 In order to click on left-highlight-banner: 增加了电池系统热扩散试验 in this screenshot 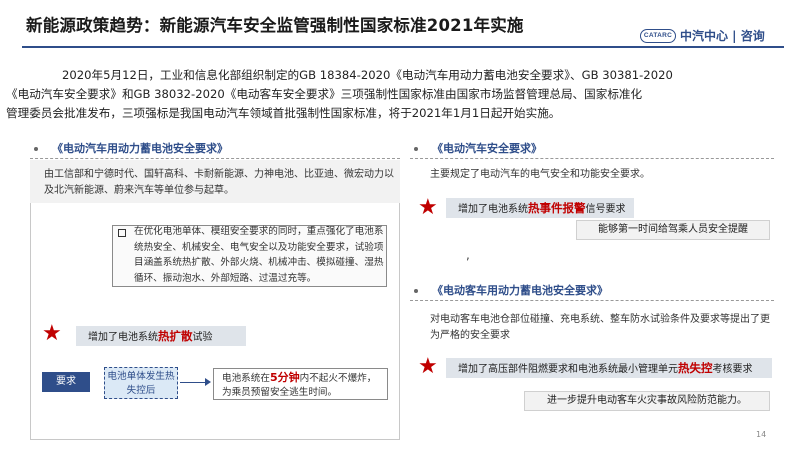, I will do `click(161, 336)`.